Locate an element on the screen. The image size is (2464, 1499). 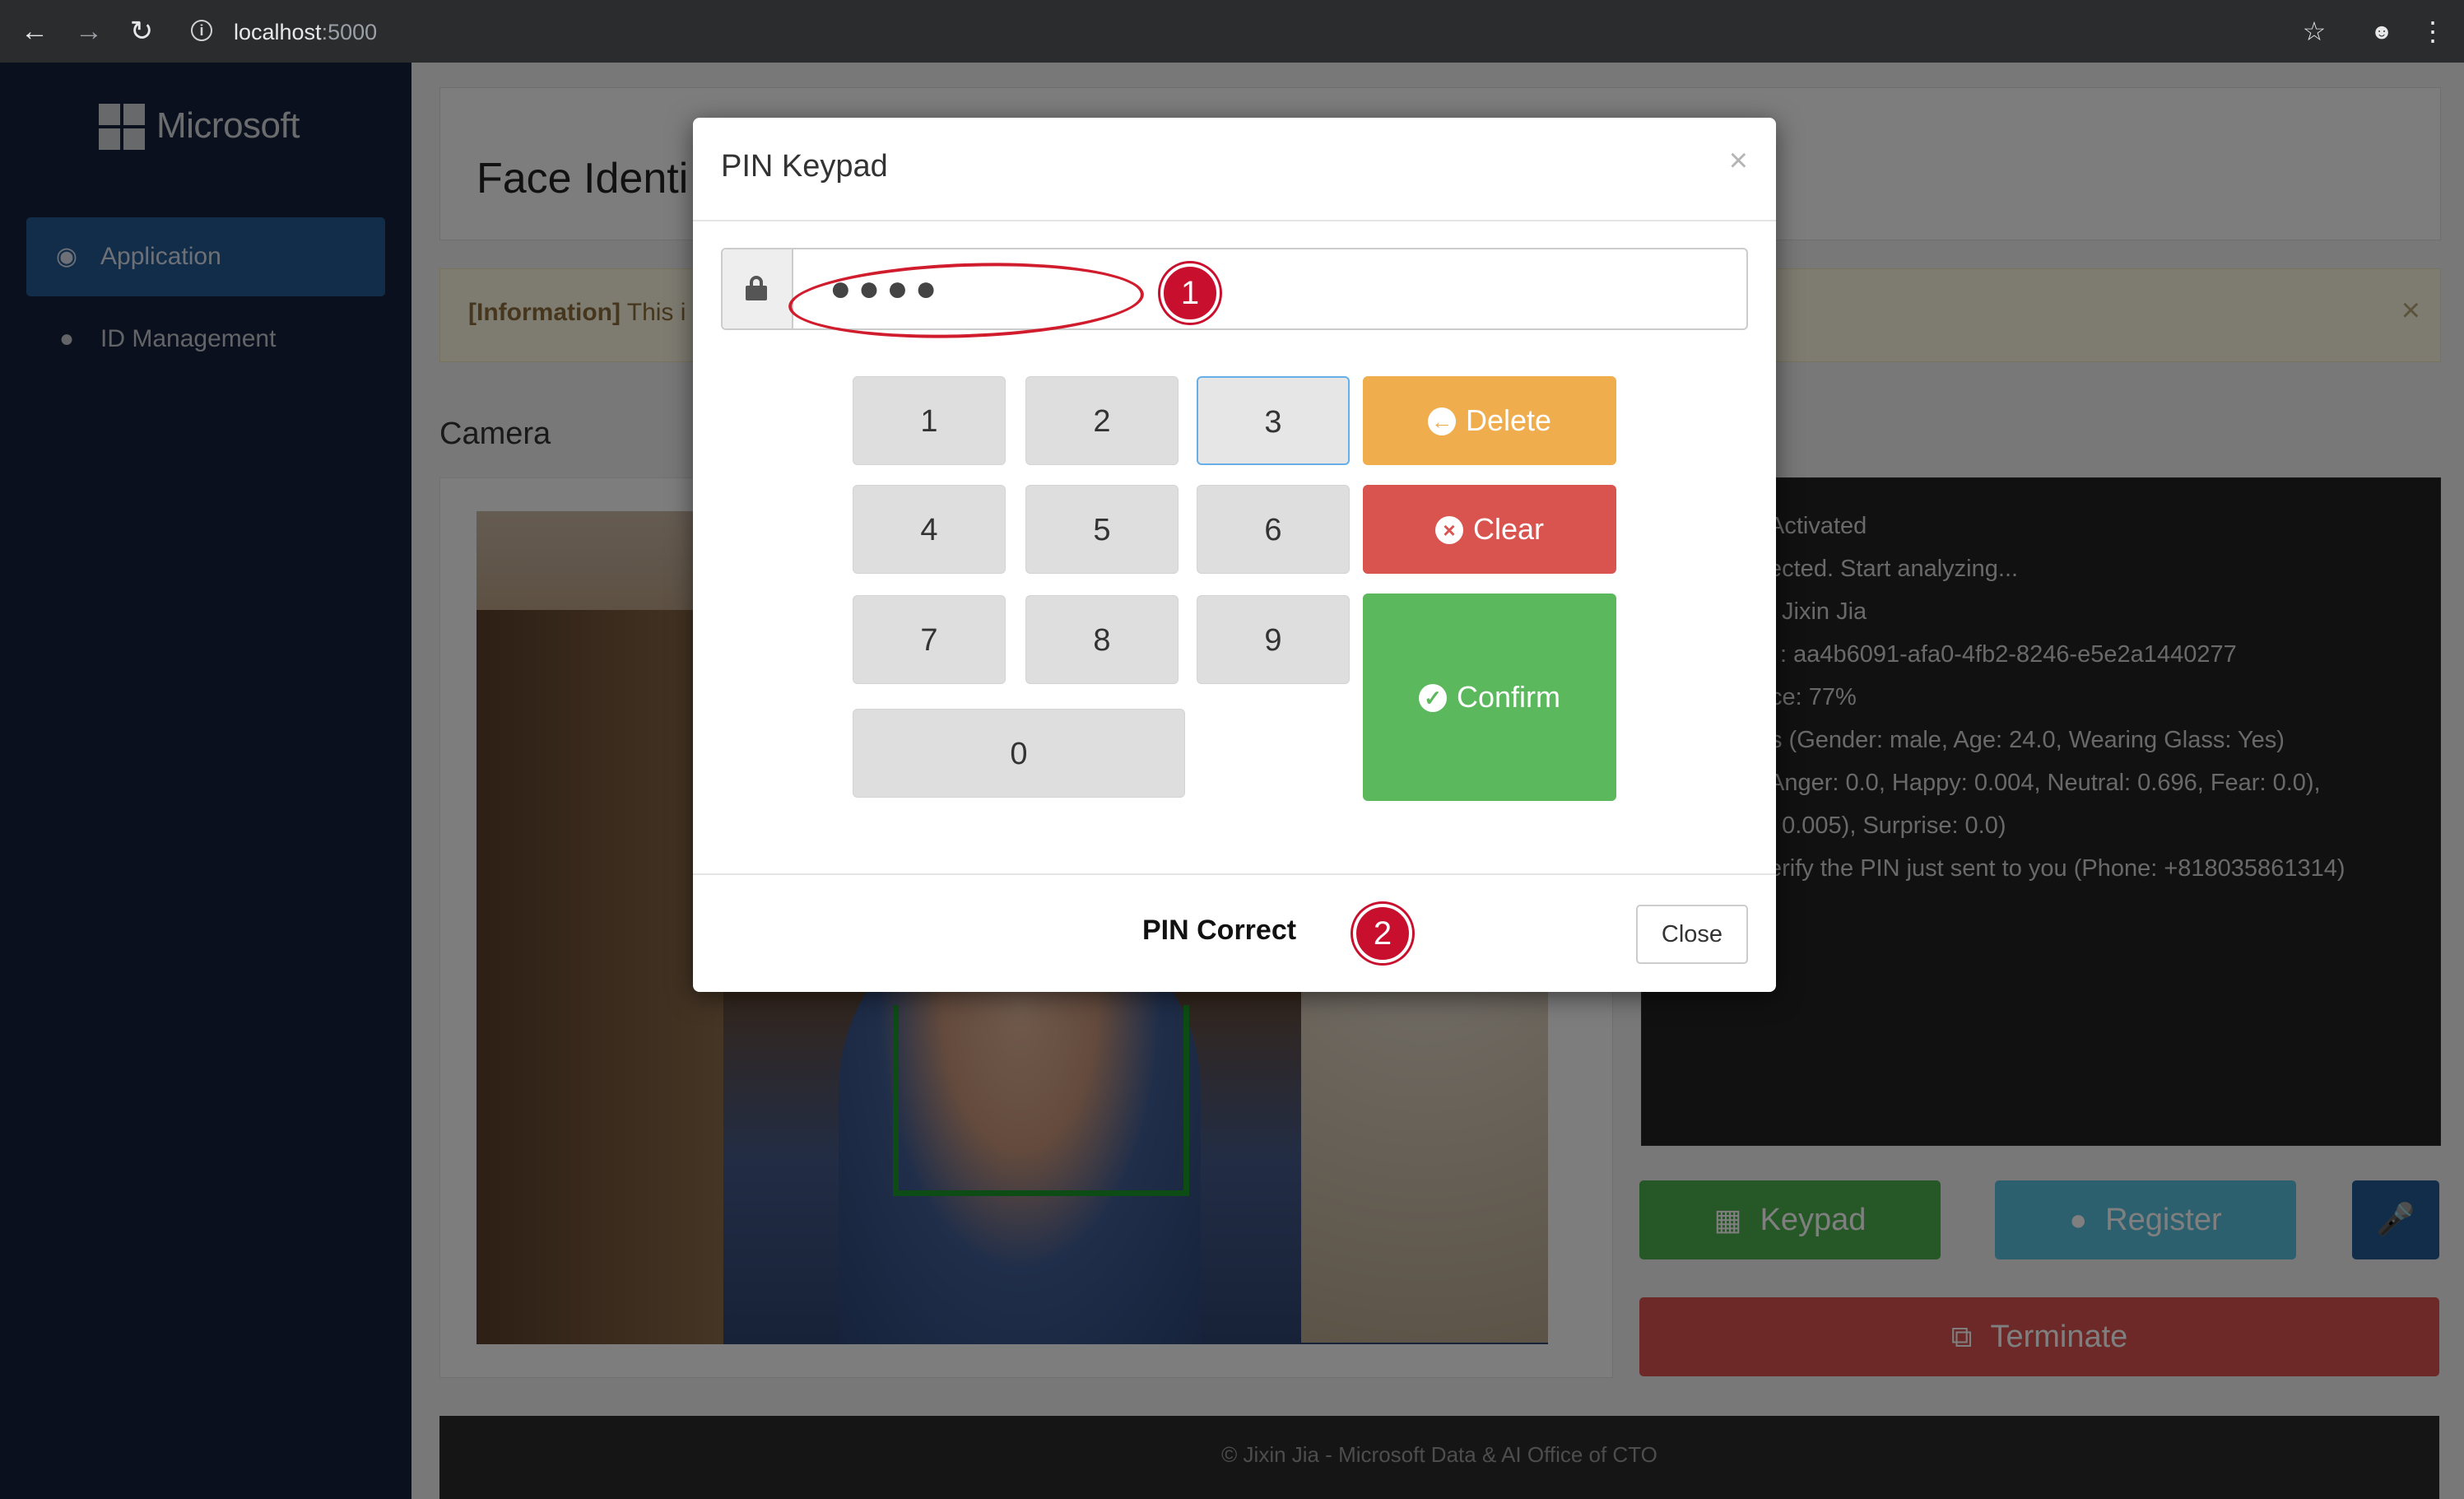
key-6: 6 is located at coordinates (1273, 529).